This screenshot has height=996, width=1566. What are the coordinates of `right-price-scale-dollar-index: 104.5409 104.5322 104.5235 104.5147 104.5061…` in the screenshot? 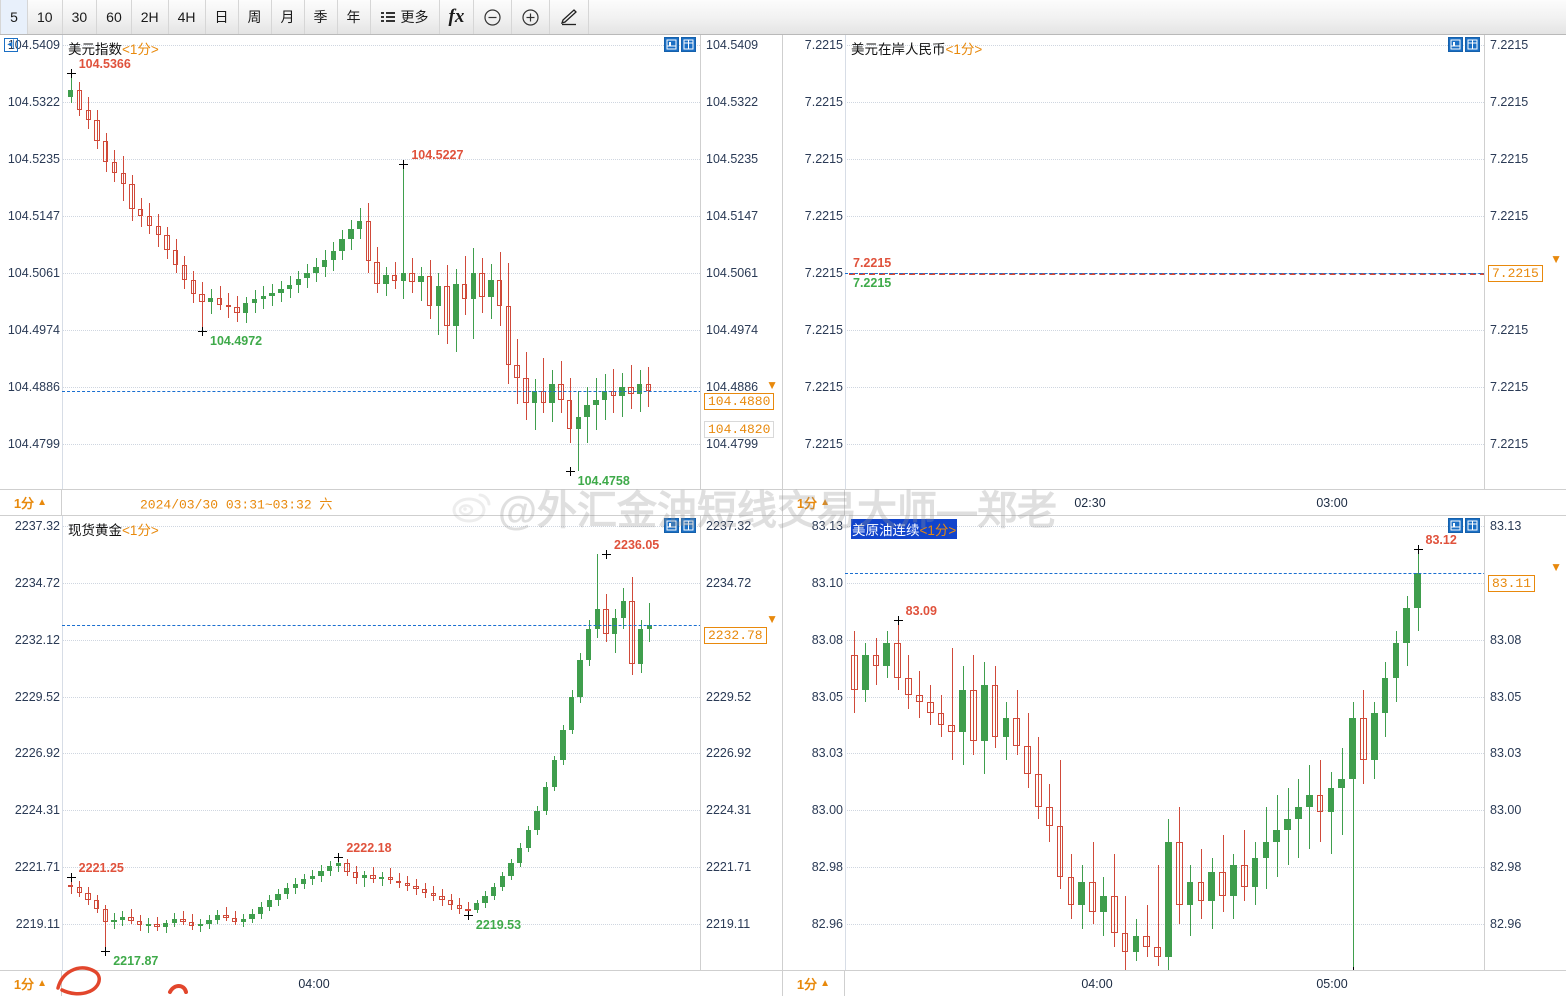 It's located at (741, 275).